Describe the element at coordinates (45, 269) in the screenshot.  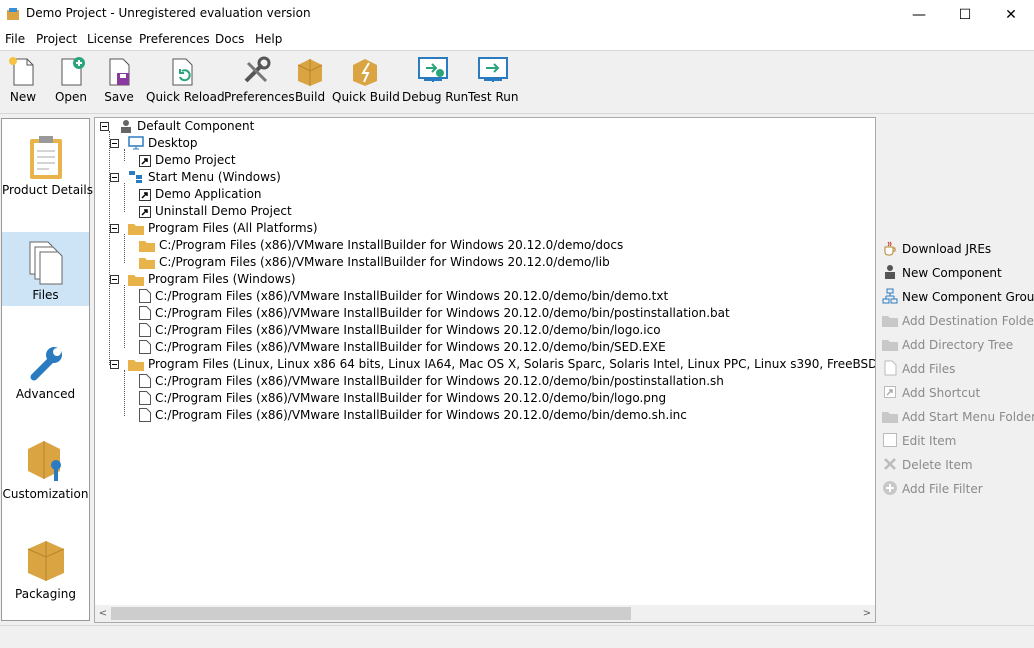
I see `sidebar-item-files: Files` at that location.